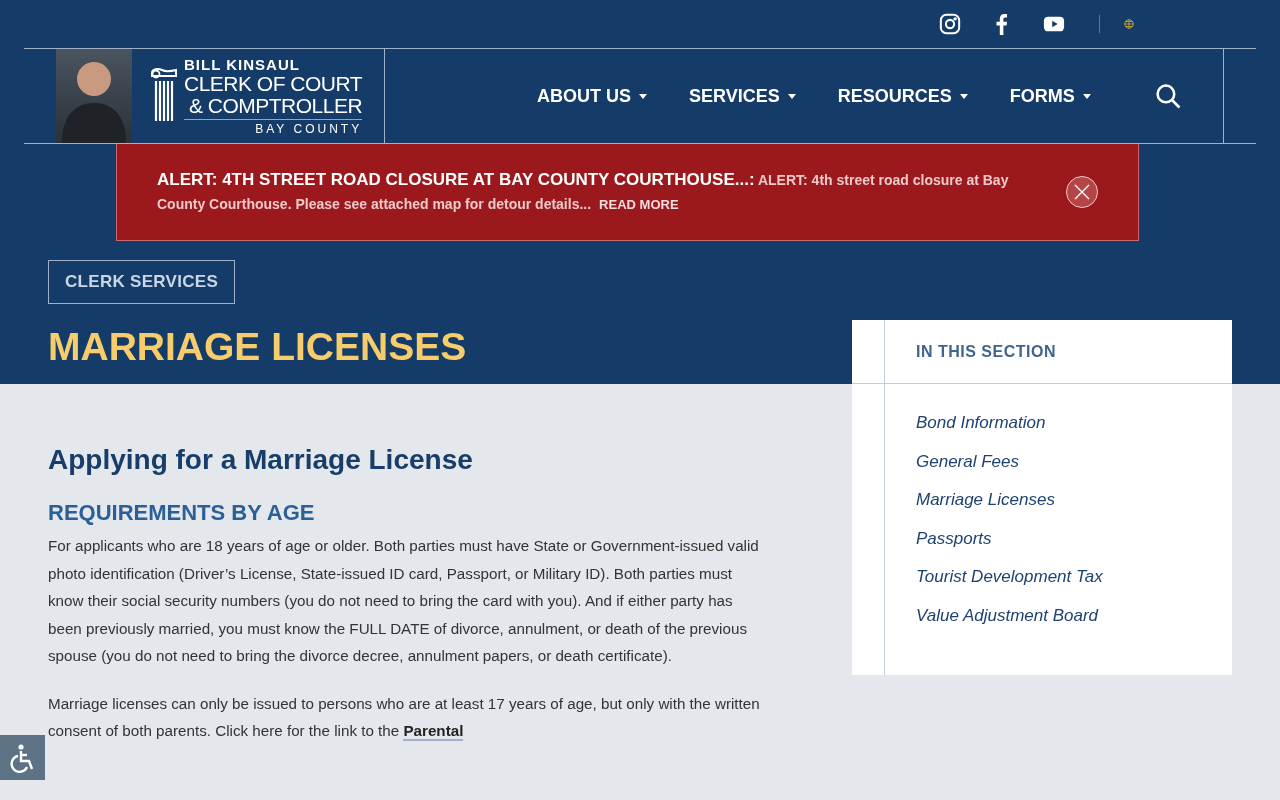  Describe the element at coordinates (242, 64) in the screenshot. I see `logo-name: BILL KINSAUL` at that location.